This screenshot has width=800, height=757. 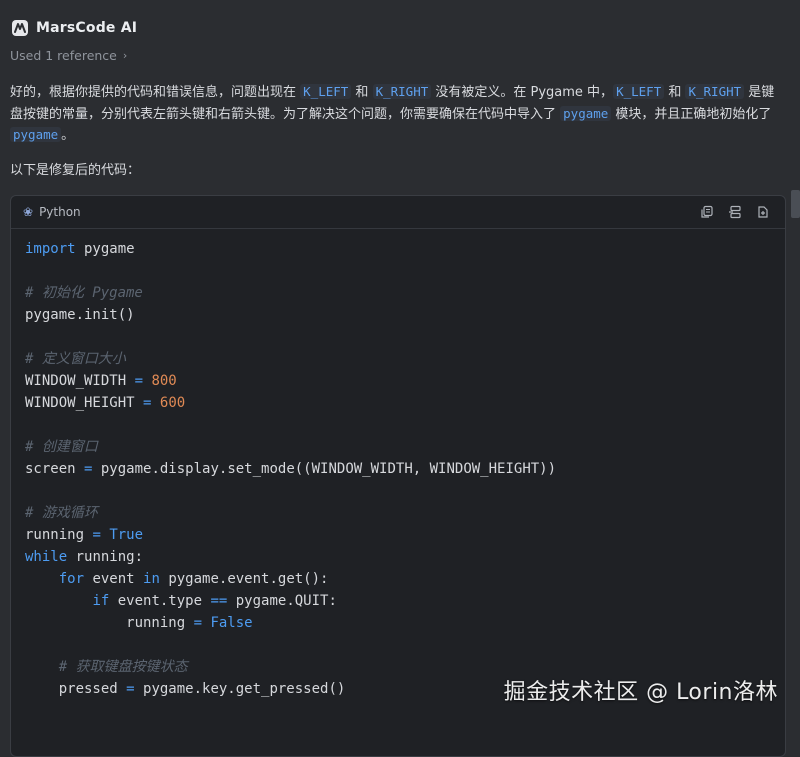 I want to click on insert-icon, so click(x=735, y=212).